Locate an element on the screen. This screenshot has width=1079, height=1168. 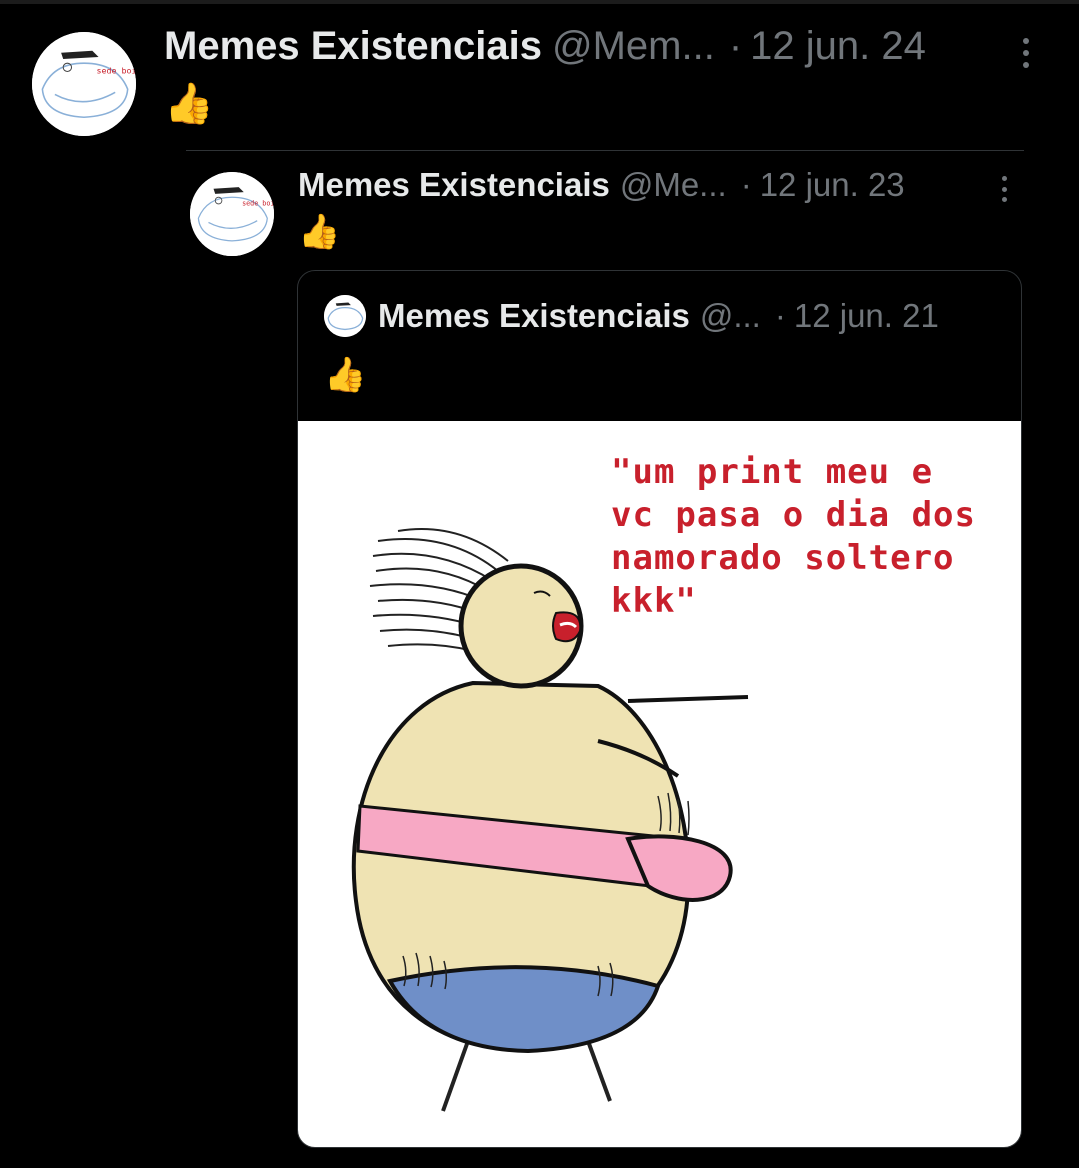
quote-date: 12 jun. 21 is located at coordinates (866, 315).